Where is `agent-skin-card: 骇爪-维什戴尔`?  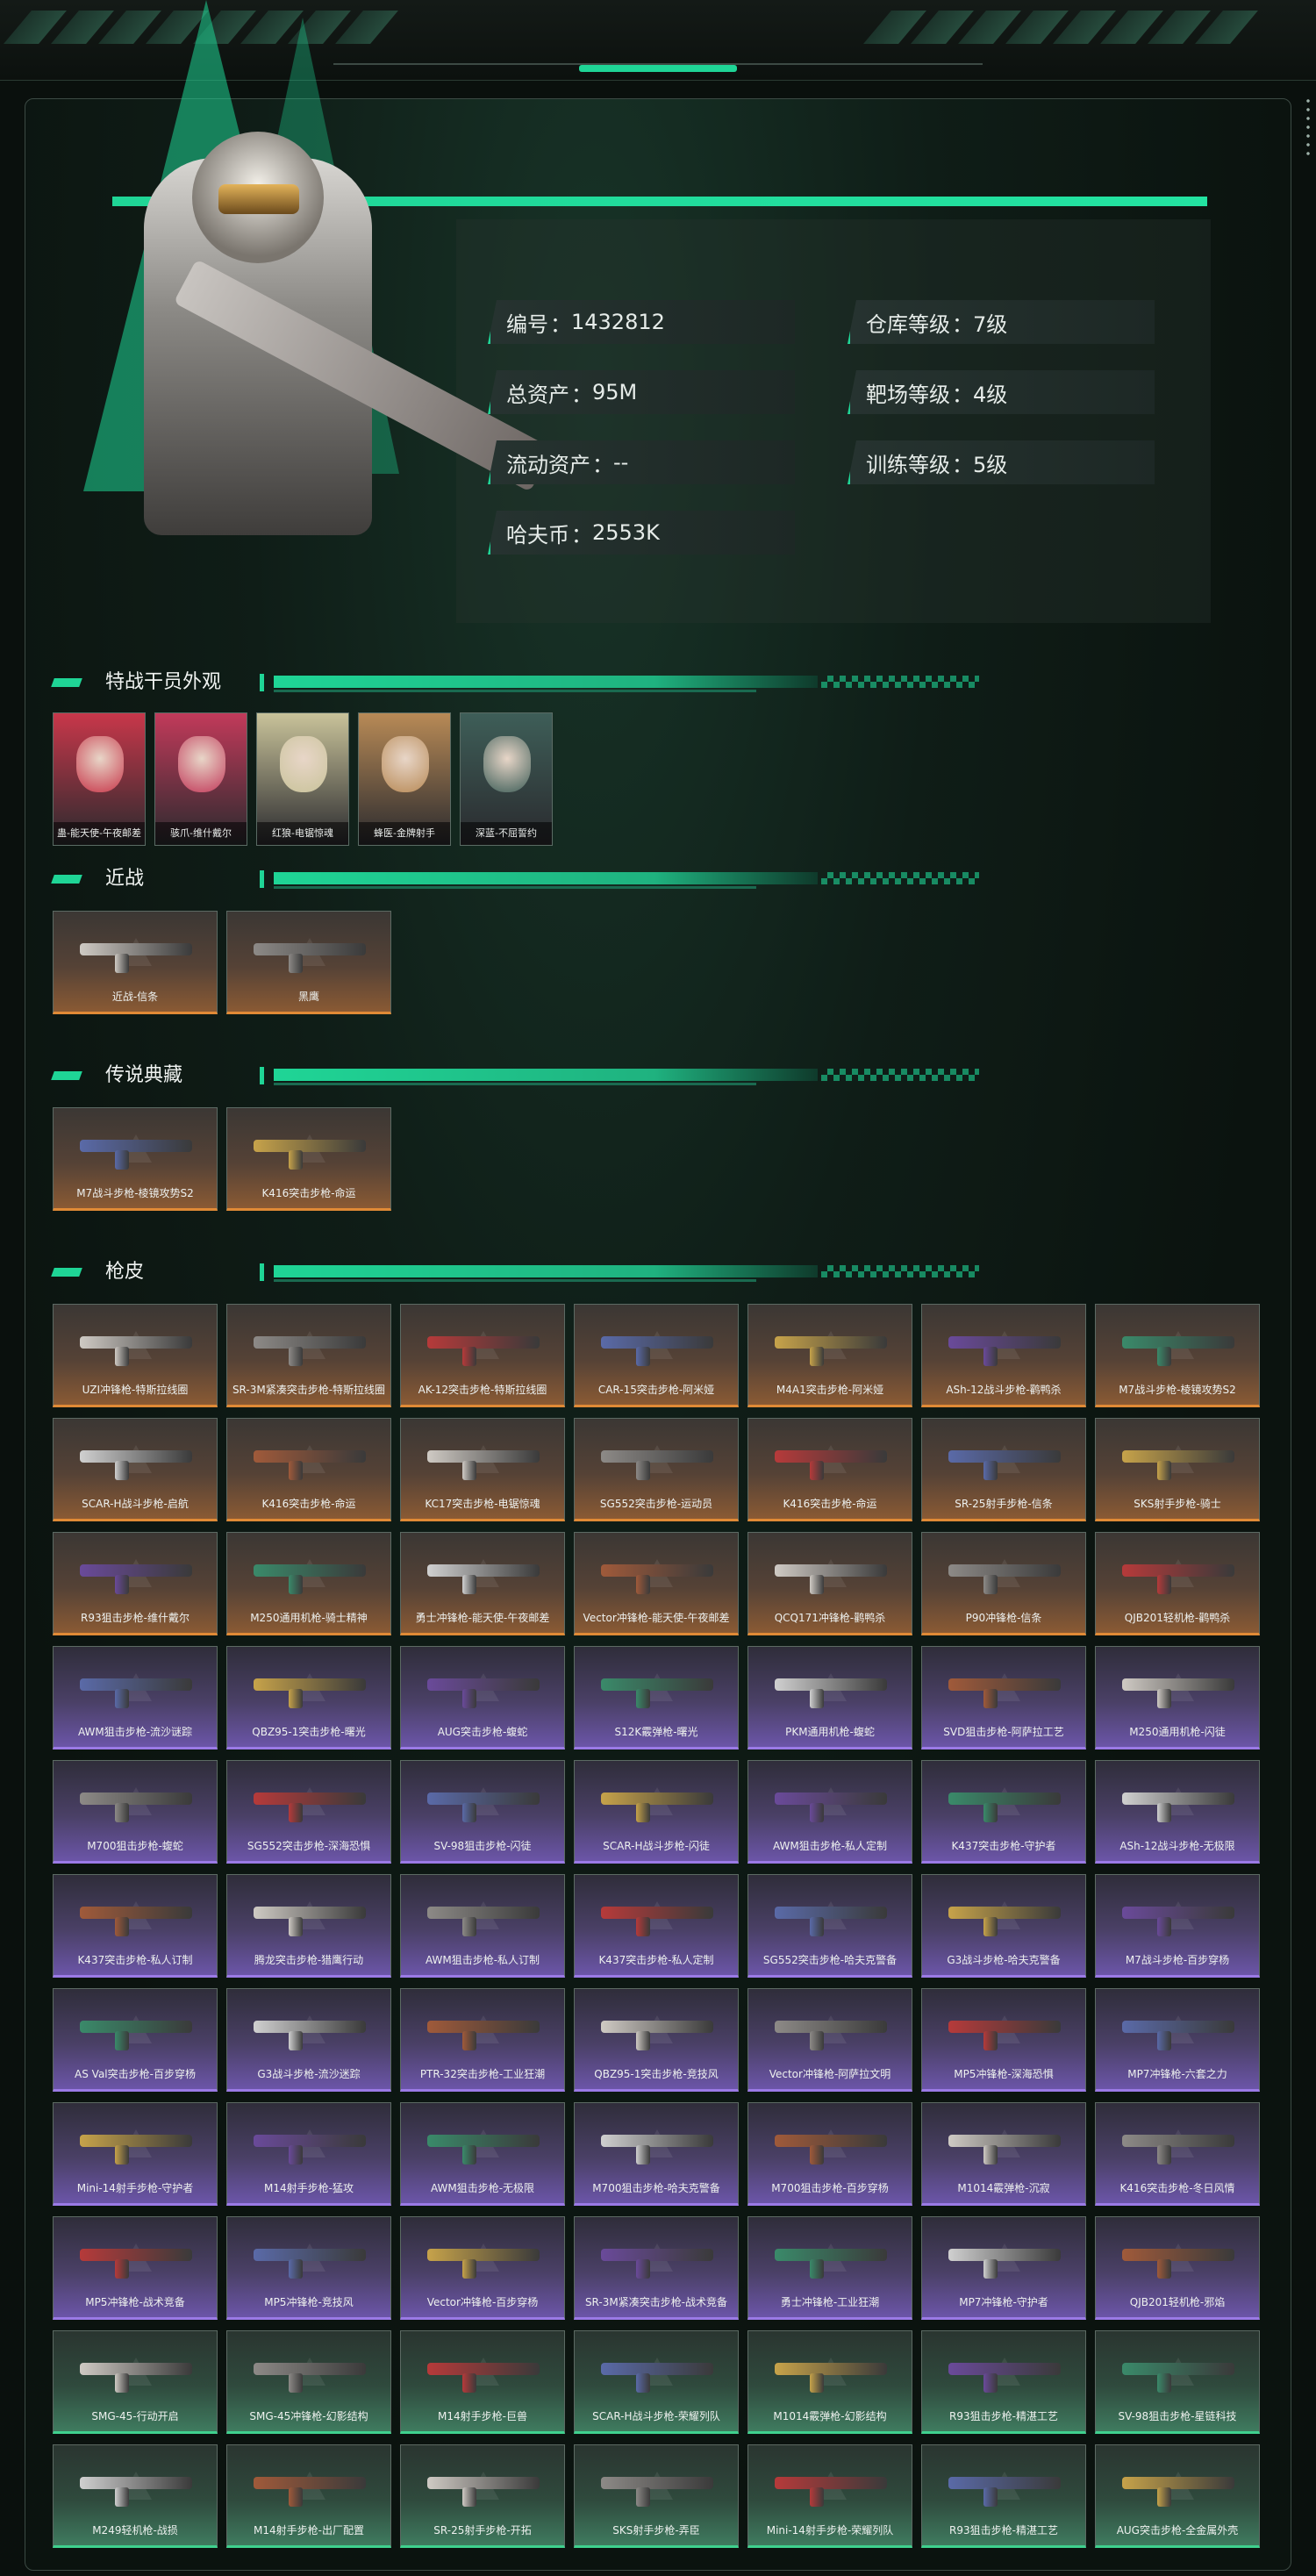 agent-skin-card: 骇爪-维什戴尔 is located at coordinates (200, 779).